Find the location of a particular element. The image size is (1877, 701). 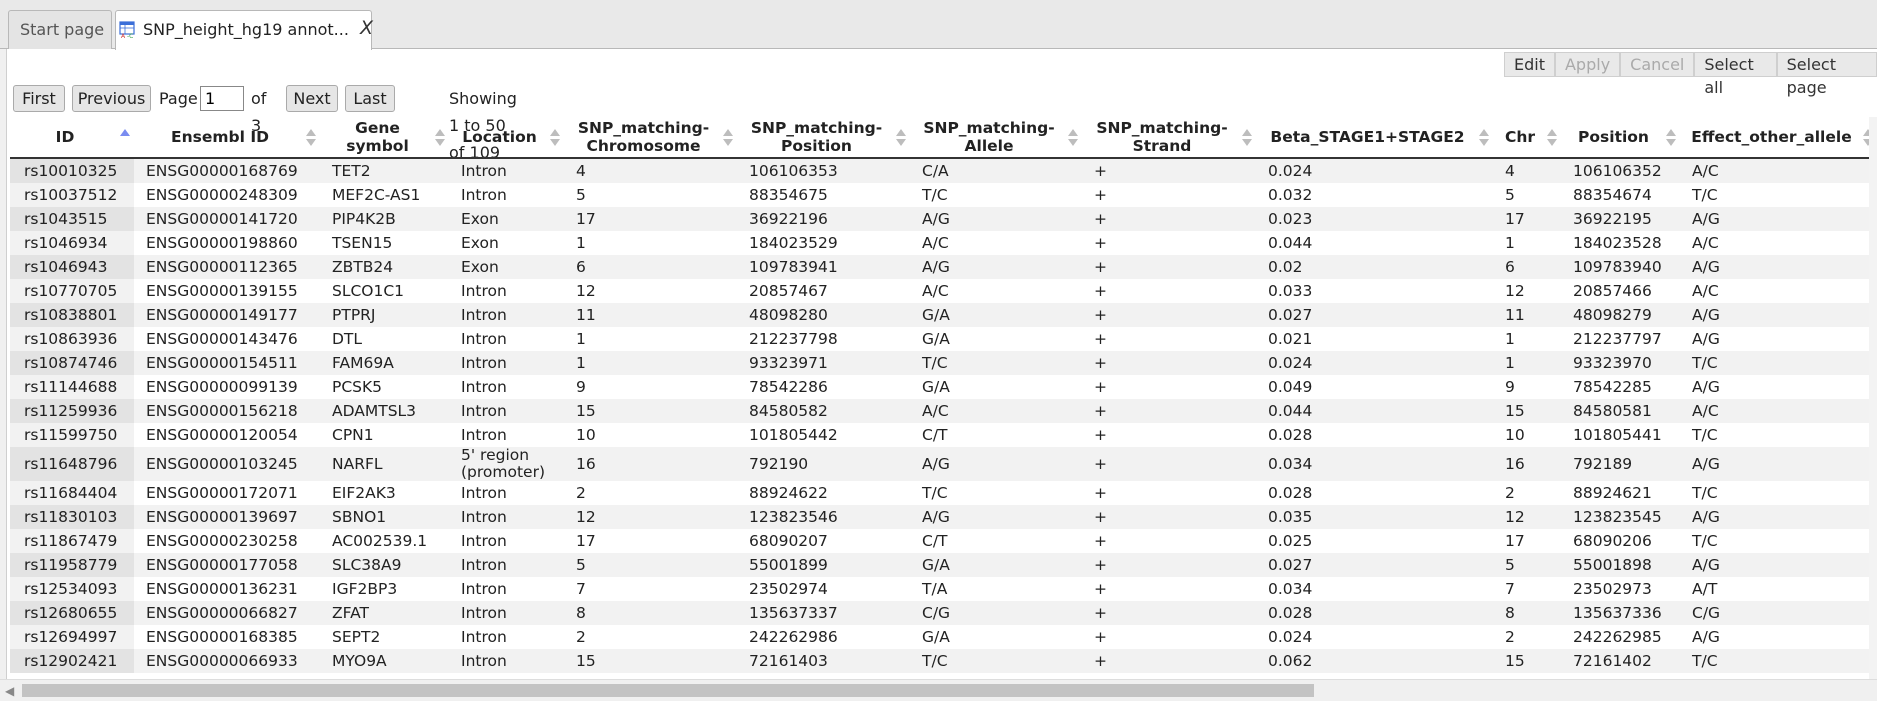

close-icon: X is located at coordinates (366, 28).